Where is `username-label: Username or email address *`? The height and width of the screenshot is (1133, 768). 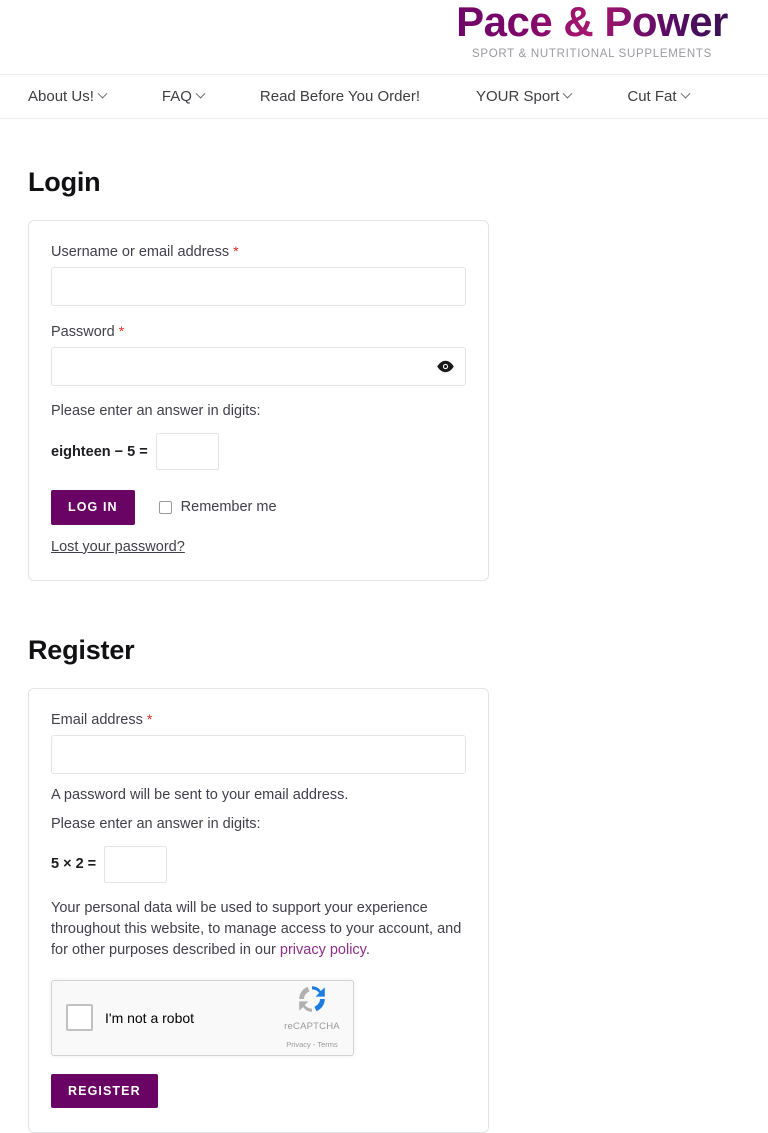 username-label: Username or email address * is located at coordinates (258, 251).